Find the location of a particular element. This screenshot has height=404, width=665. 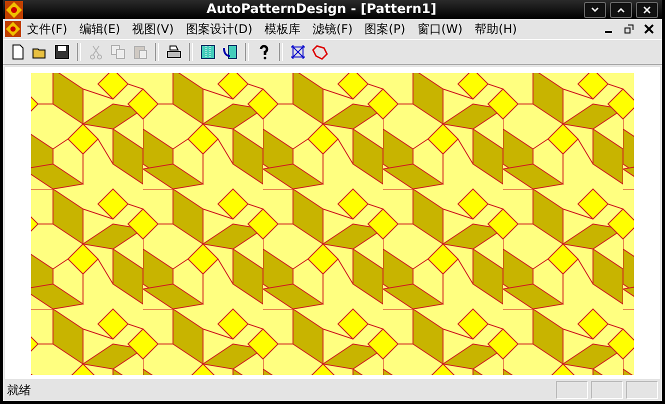

document-logo-icon is located at coordinates (13, 29).